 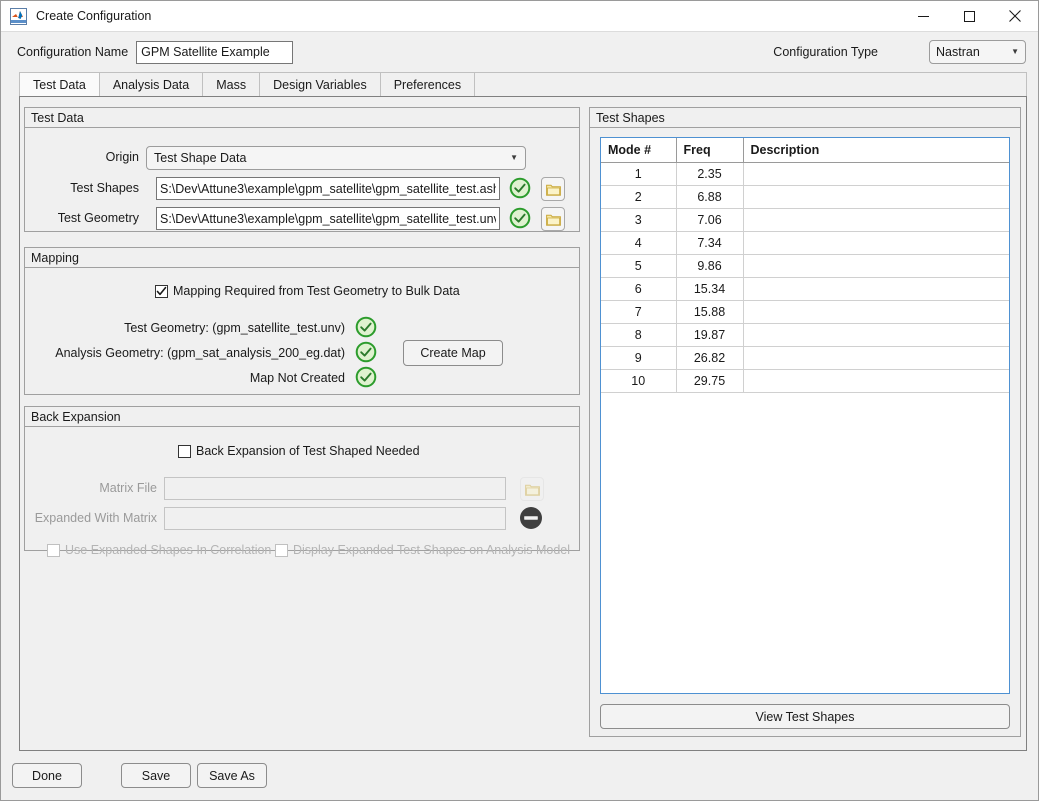 What do you see at coordinates (639, 358) in the screenshot?
I see `cell-mode: 9` at bounding box center [639, 358].